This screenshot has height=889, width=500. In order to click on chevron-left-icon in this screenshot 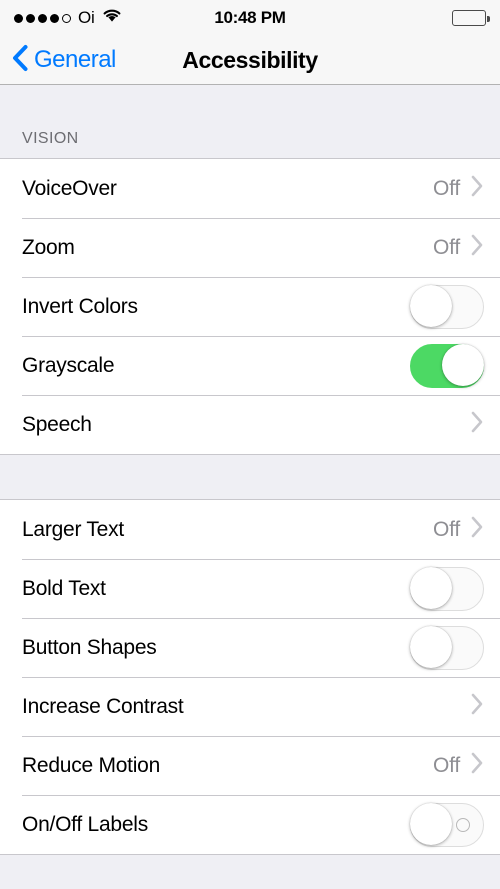, I will do `click(19, 60)`.